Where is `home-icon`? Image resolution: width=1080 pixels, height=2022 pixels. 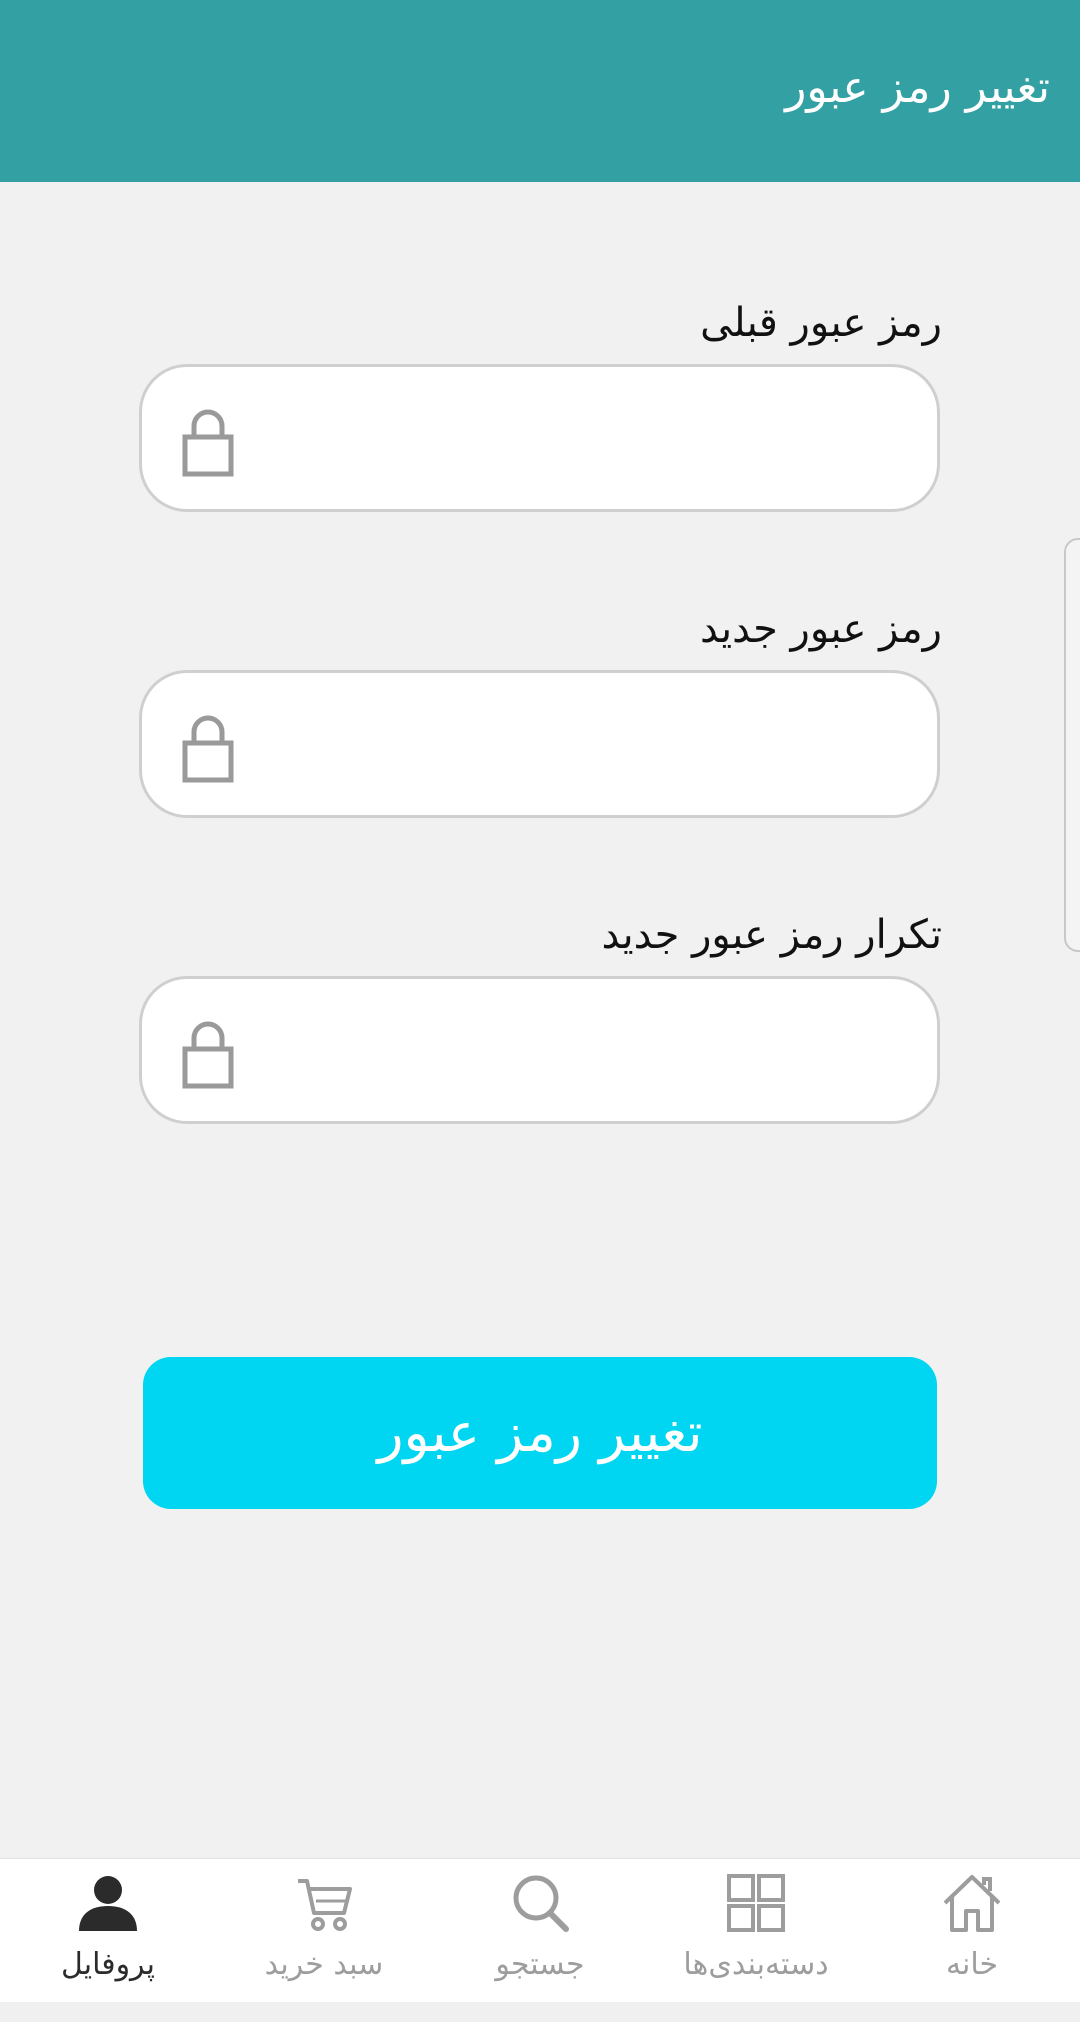
home-icon is located at coordinates (972, 1903).